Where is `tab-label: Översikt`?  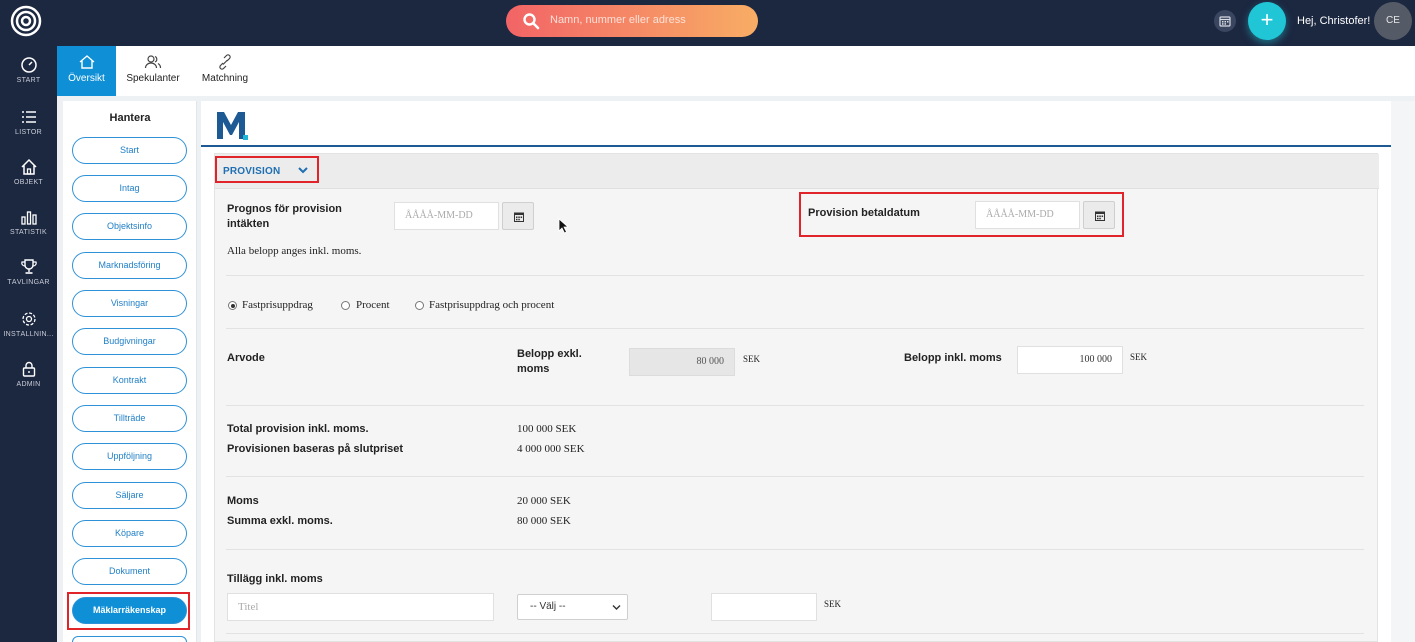 tab-label: Översikt is located at coordinates (86, 78).